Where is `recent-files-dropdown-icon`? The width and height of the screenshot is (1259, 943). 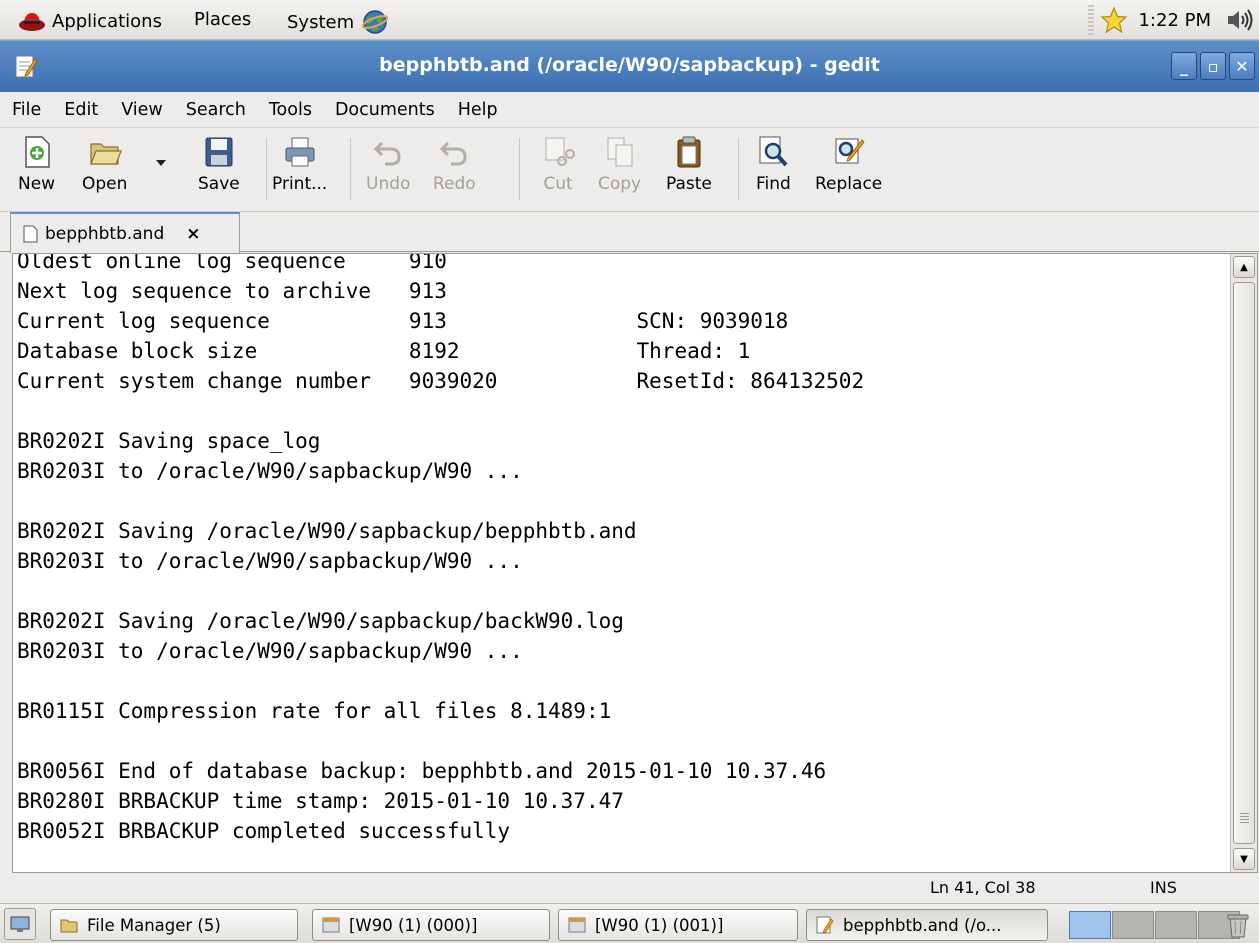 recent-files-dropdown-icon is located at coordinates (161, 163).